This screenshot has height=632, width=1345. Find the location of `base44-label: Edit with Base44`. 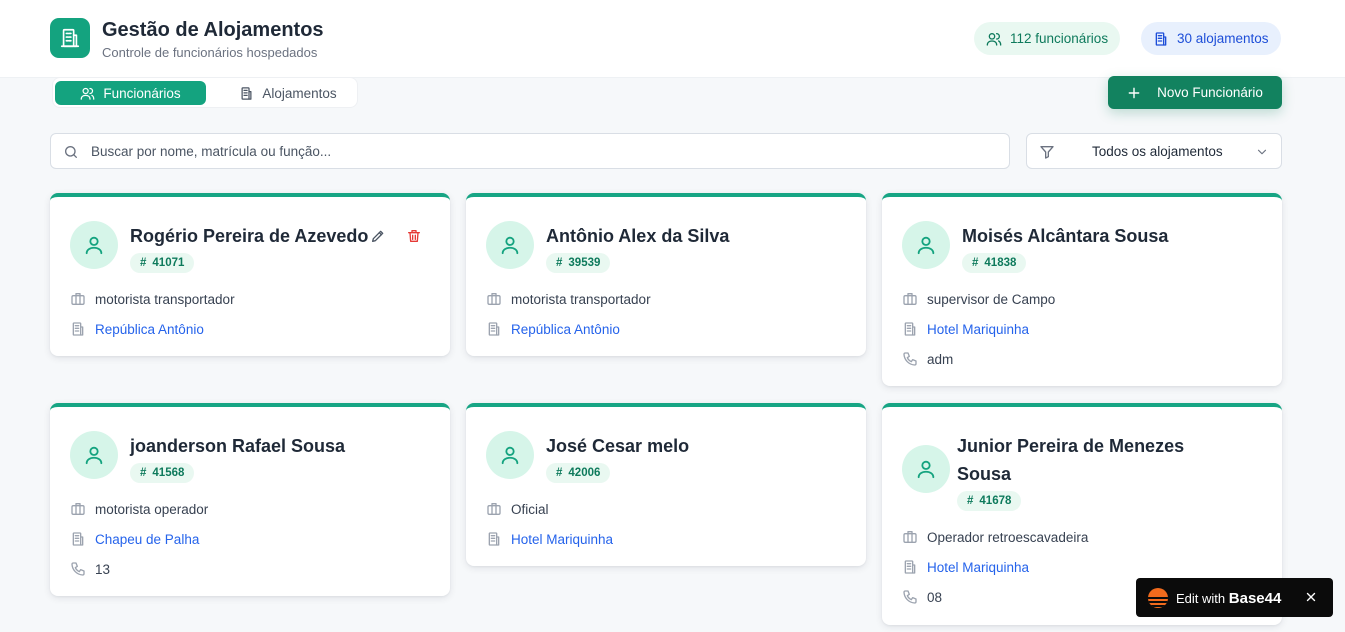

base44-label: Edit with Base44 is located at coordinates (1228, 598).